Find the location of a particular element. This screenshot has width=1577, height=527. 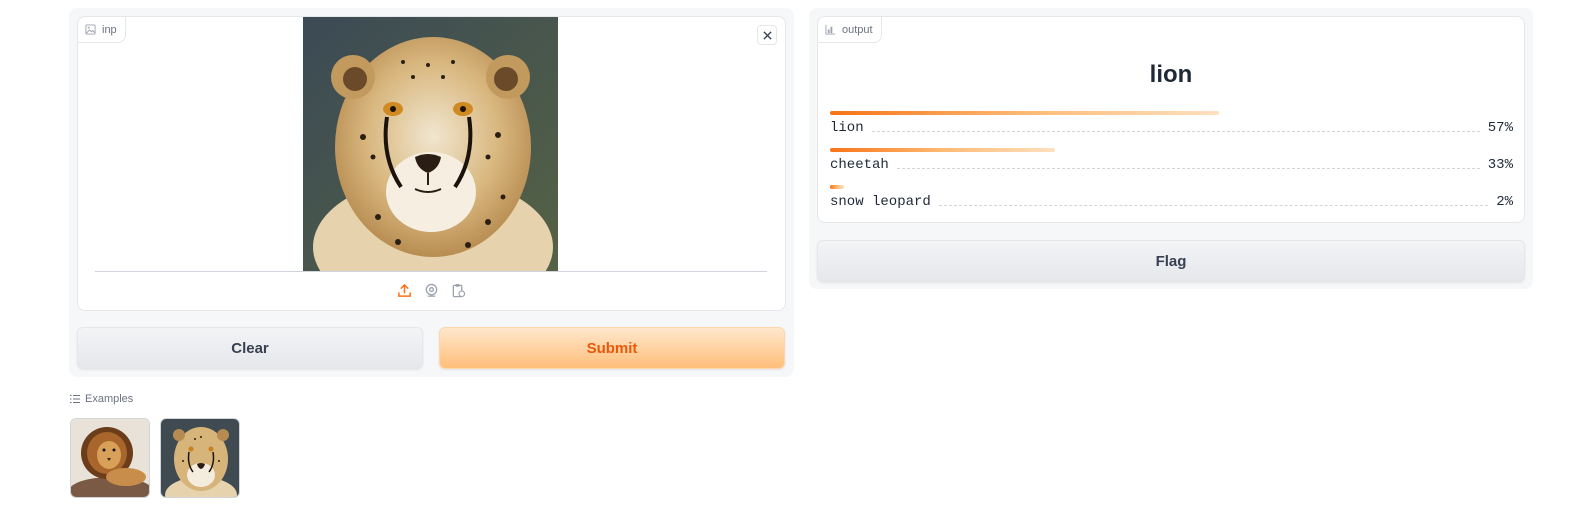

input-label-tag: inp is located at coordinates (102, 30).